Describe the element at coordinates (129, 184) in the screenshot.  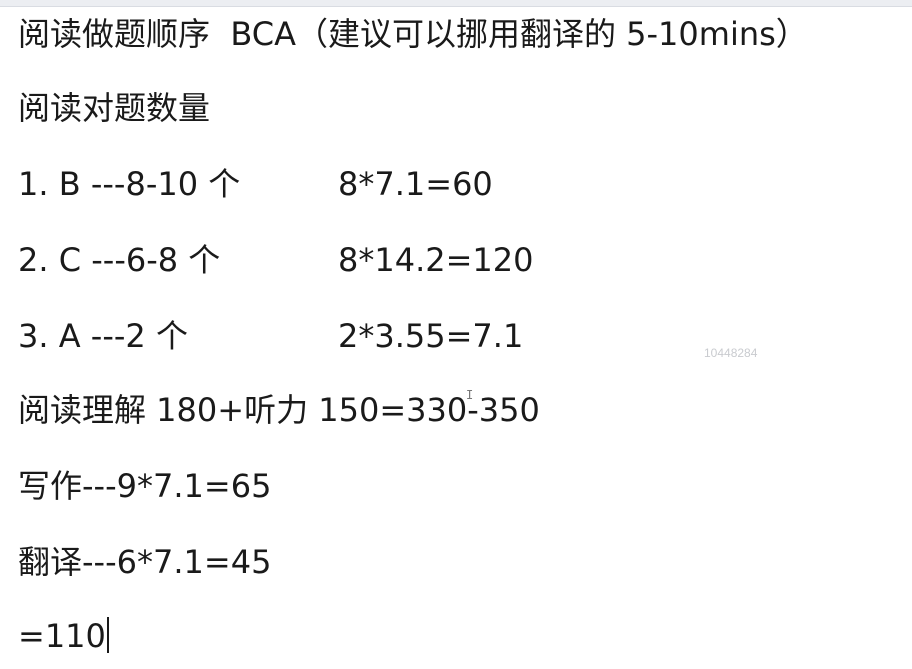
I see `list-item-label: 1. B ---8-10 个` at that location.